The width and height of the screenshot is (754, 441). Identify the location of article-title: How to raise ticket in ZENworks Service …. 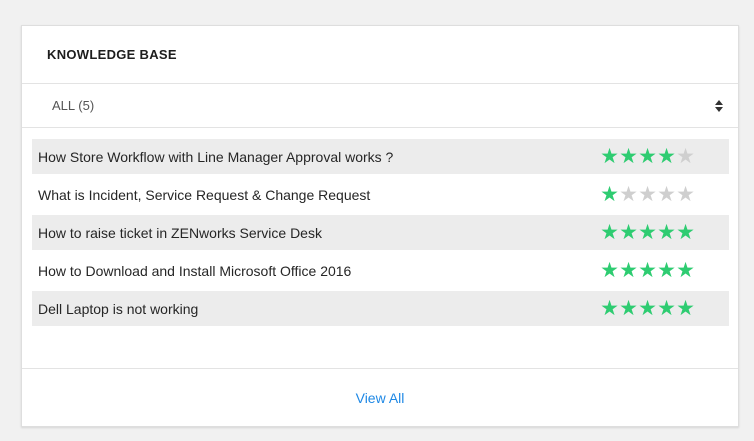
(180, 233).